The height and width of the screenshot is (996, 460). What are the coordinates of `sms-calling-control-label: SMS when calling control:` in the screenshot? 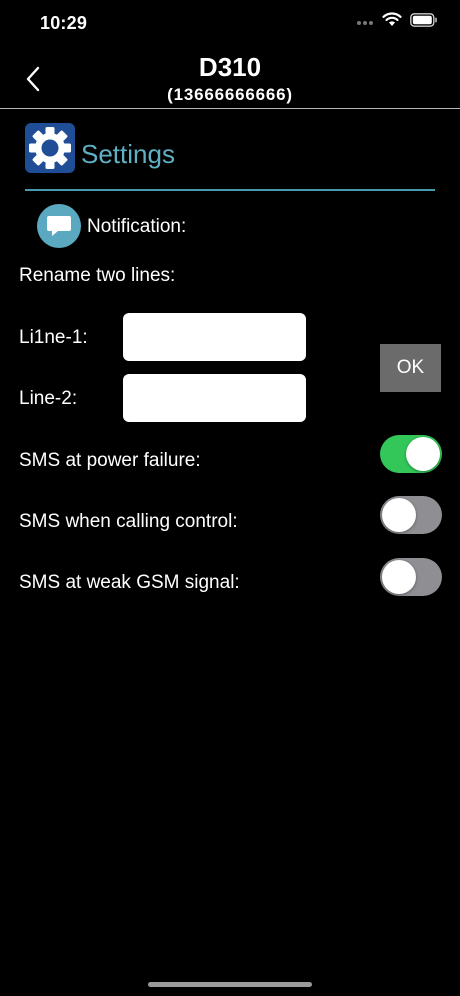 It's located at (128, 521).